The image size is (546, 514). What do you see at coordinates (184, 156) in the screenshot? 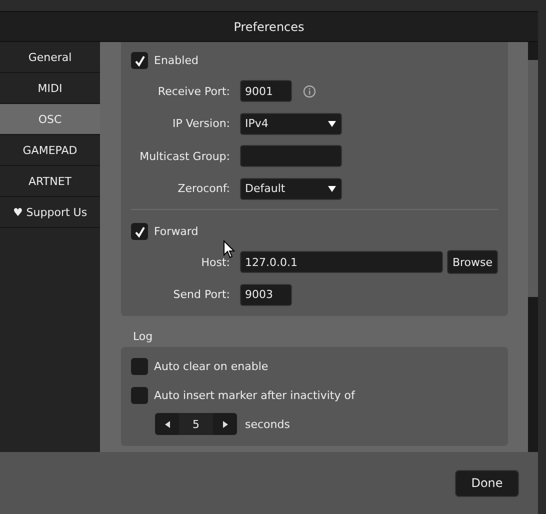
I see `field-label: Multicast Group:` at bounding box center [184, 156].